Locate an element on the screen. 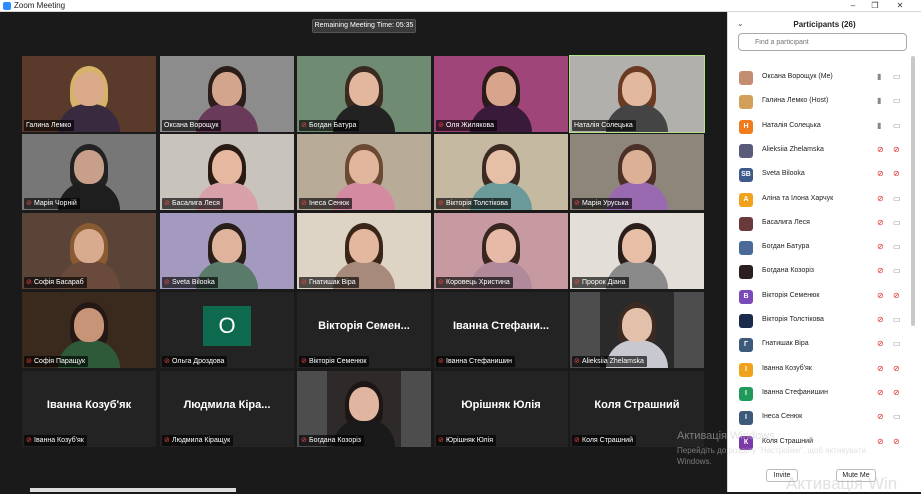 This screenshot has height=494, width=921. video-tile: ⊘ Alieksiia Zhelamska is located at coordinates (637, 330).